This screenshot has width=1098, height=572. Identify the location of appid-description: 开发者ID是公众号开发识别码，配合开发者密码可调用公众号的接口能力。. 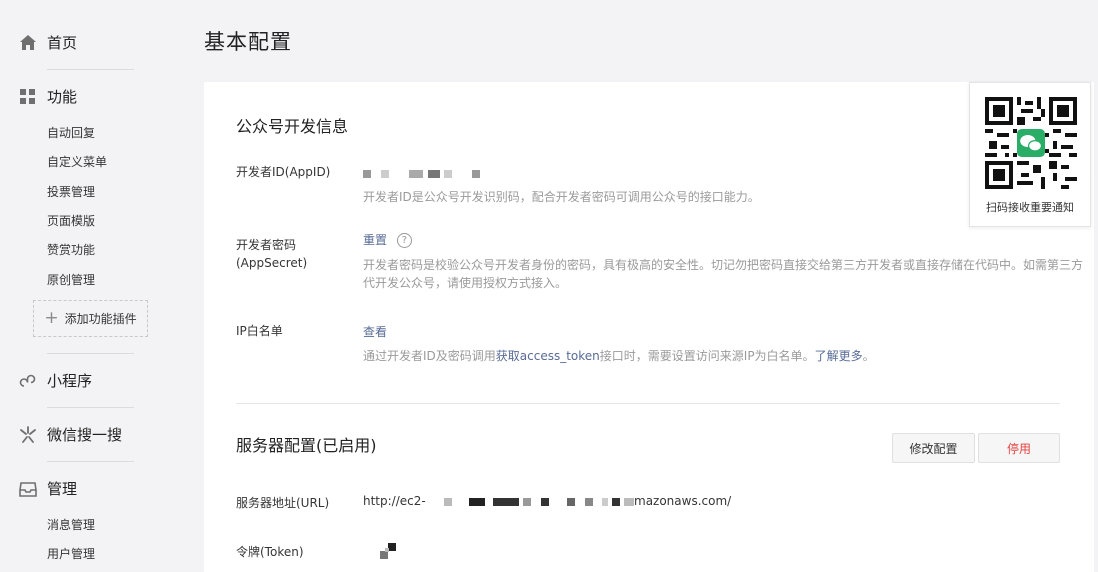
(561, 197).